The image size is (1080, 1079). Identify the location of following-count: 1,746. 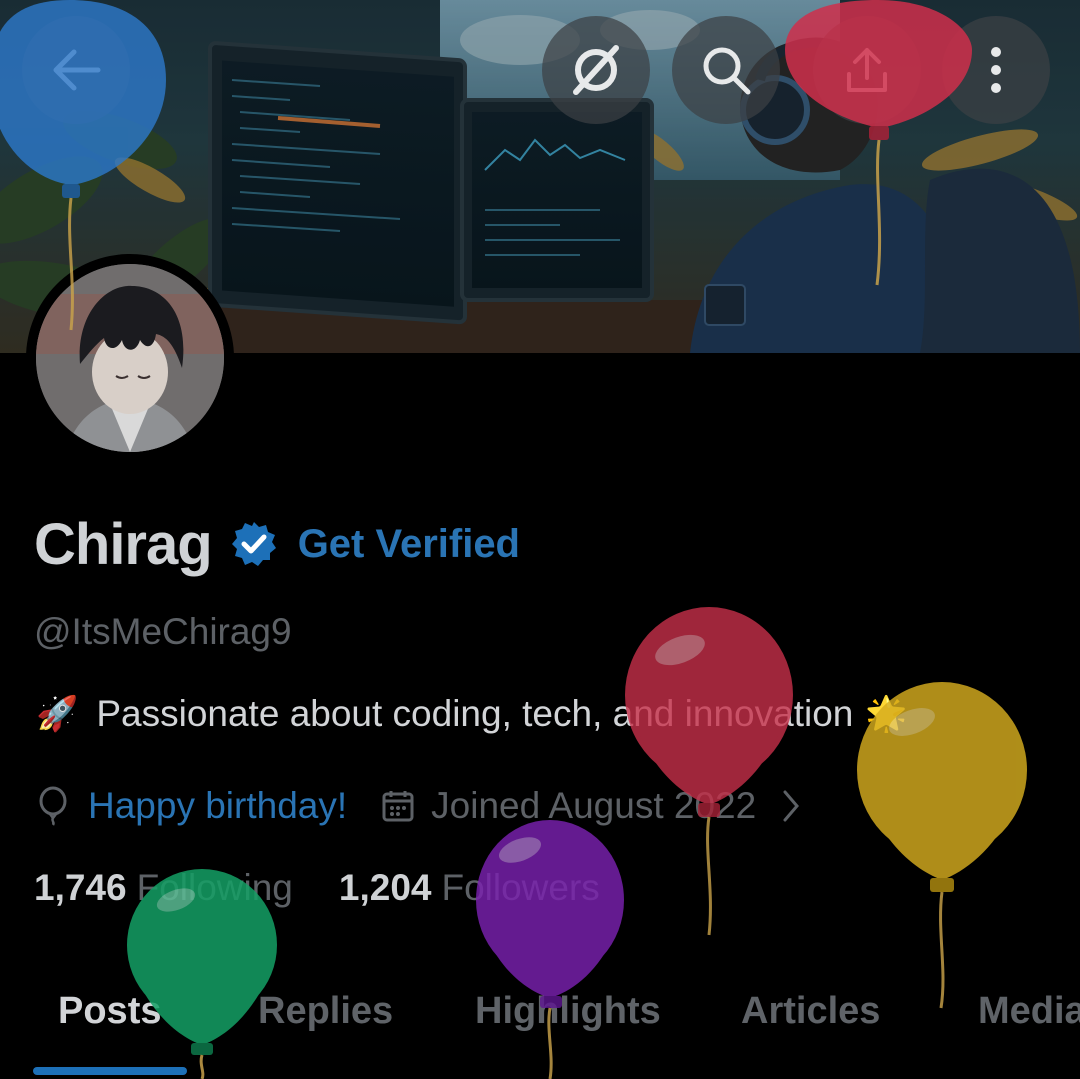
(80, 887).